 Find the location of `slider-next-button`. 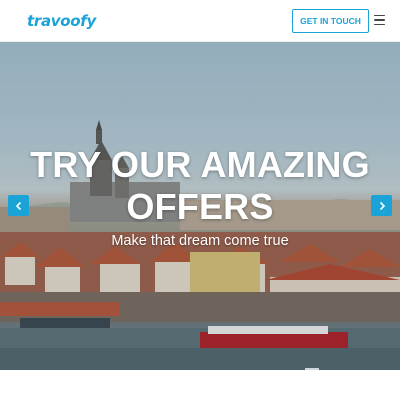

slider-next-button is located at coordinates (381, 205).